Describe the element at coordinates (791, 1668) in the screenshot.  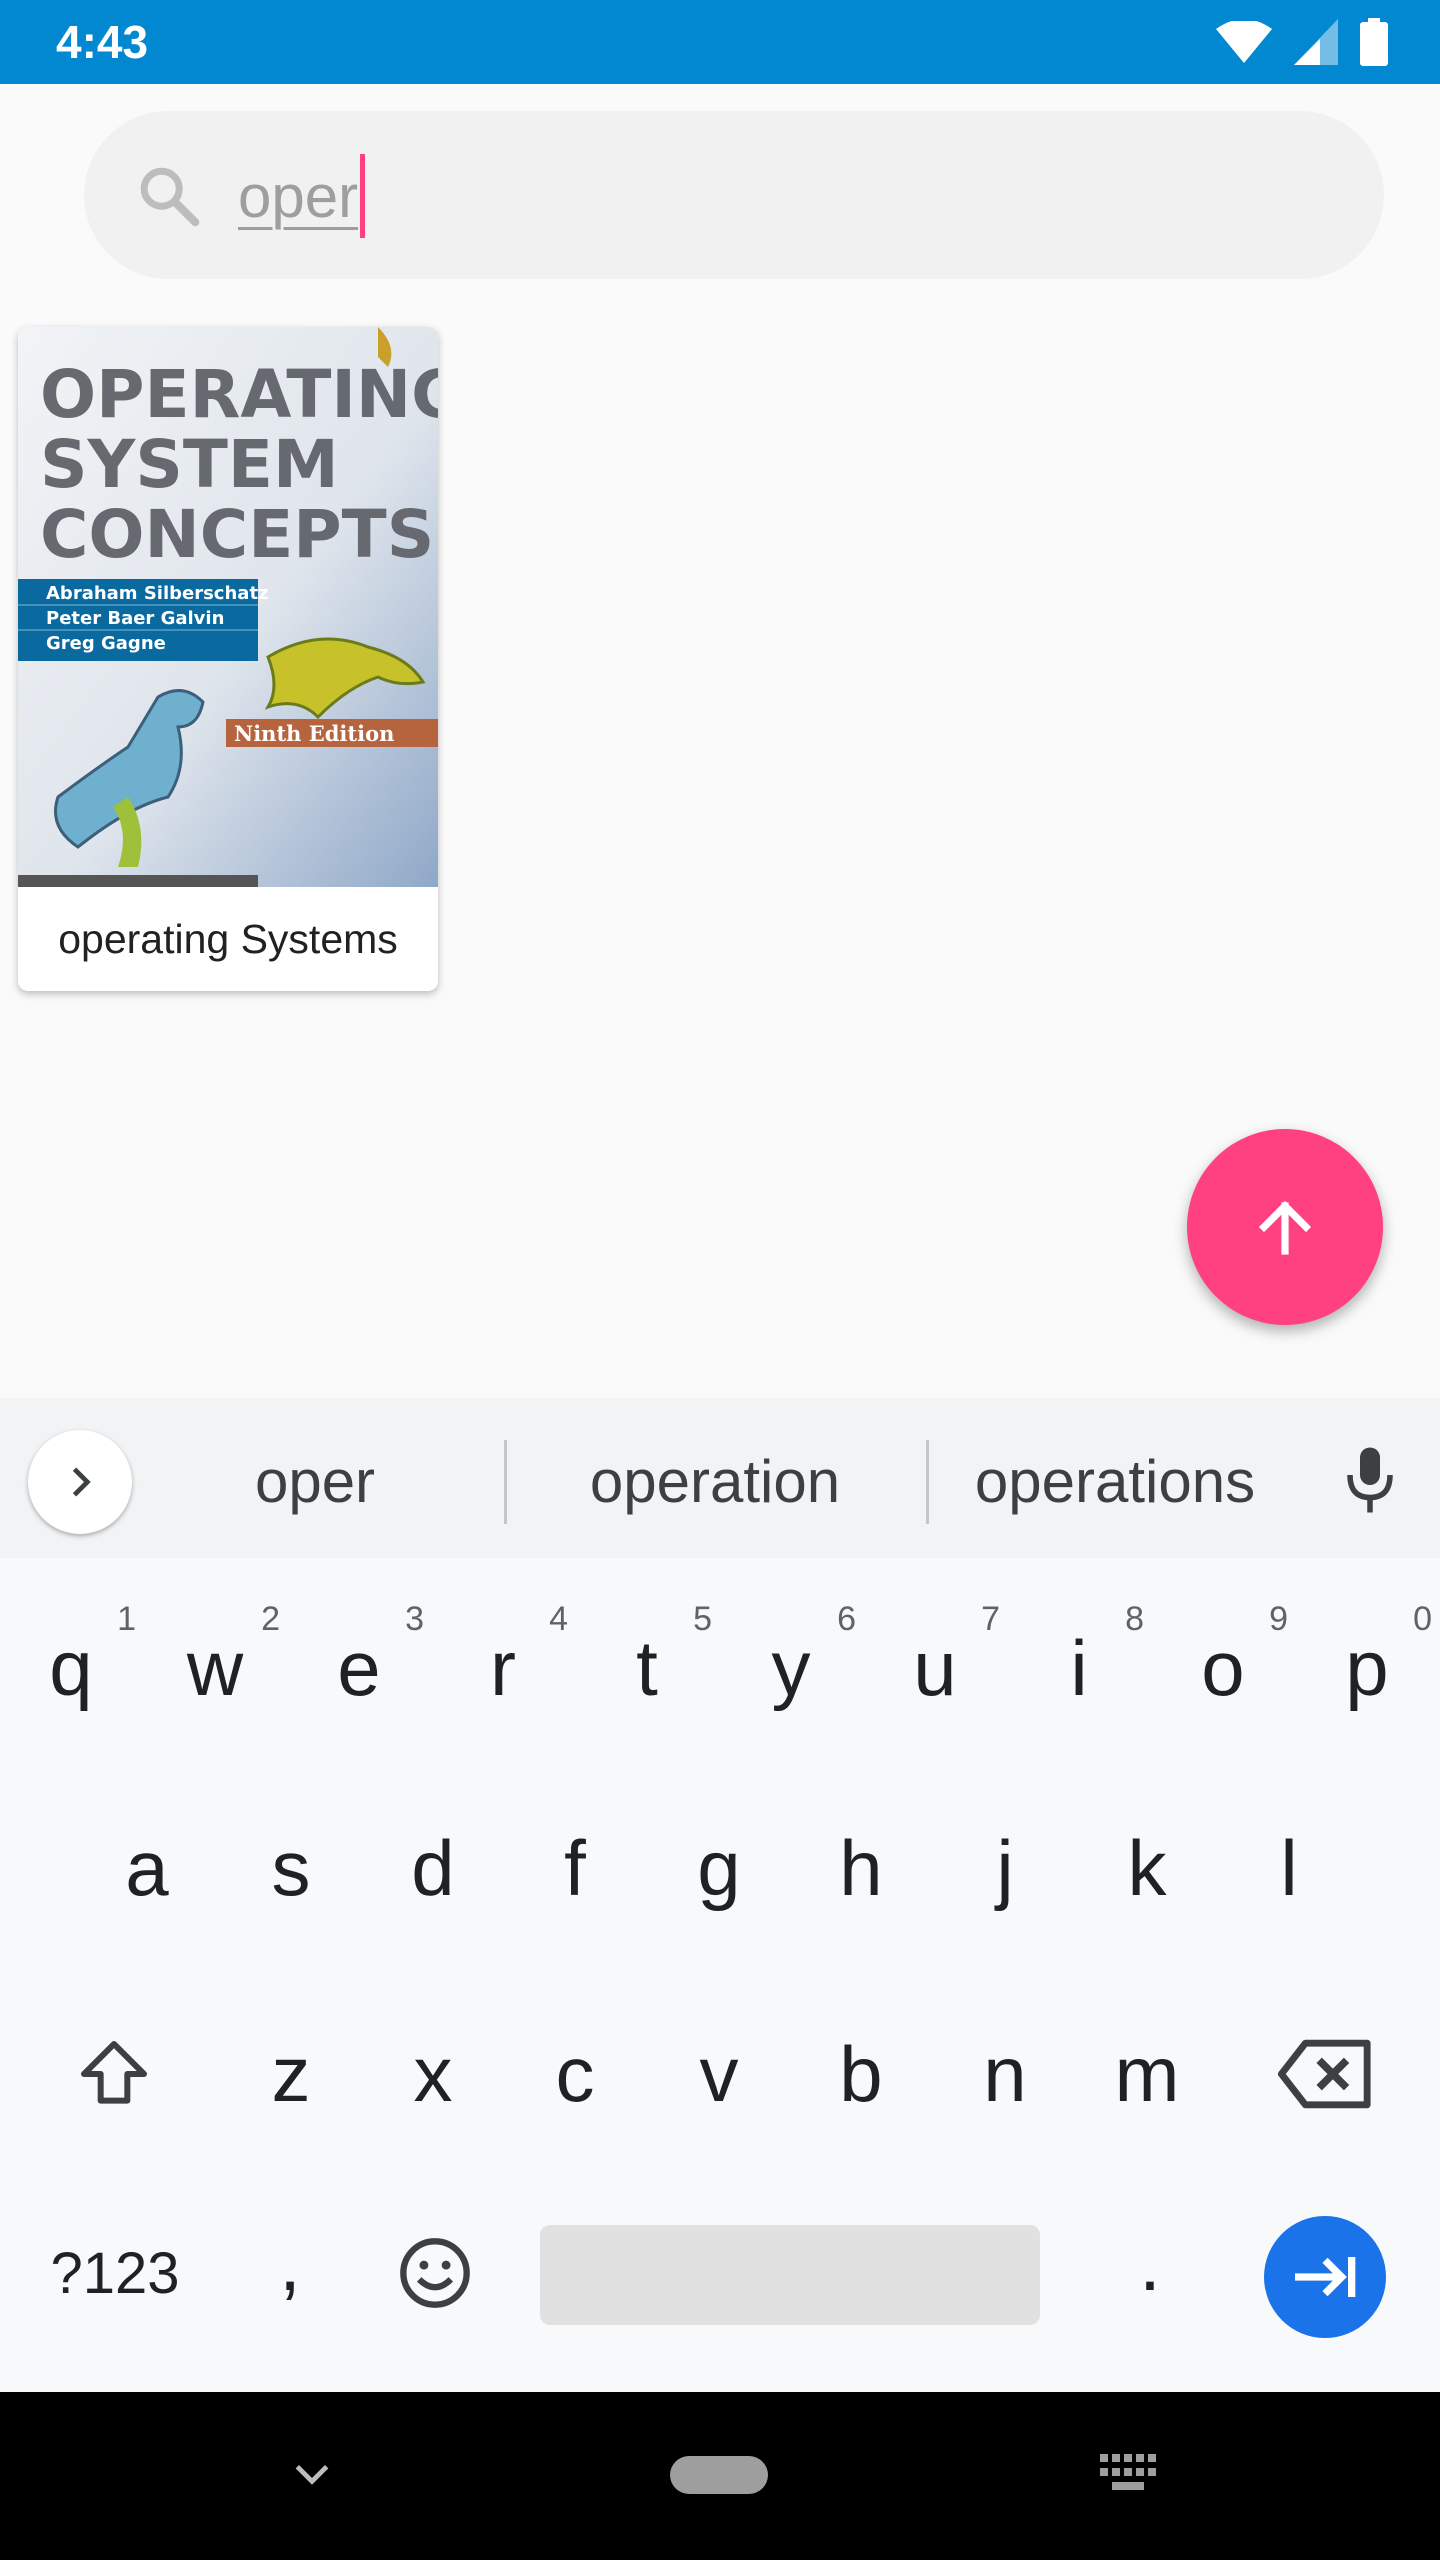
I see `key-y: y6` at that location.